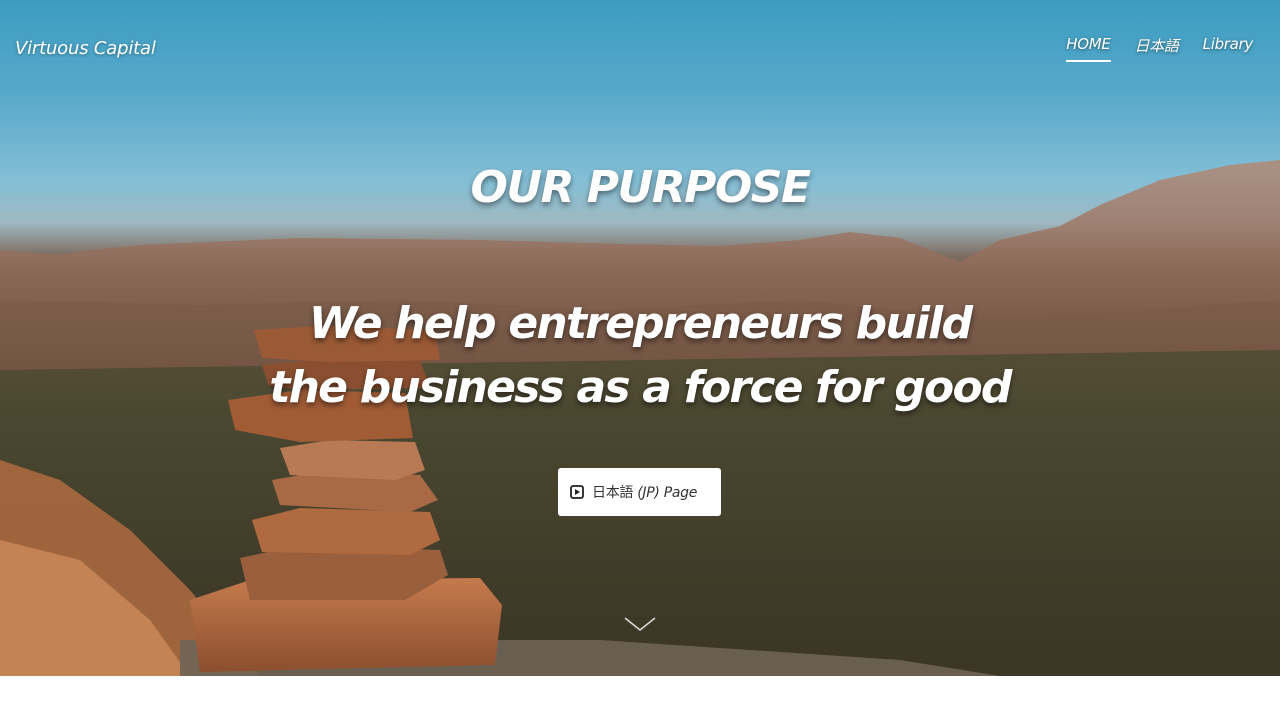  Describe the element at coordinates (1088, 48) in the screenshot. I see `nav-item-home: HOME` at that location.